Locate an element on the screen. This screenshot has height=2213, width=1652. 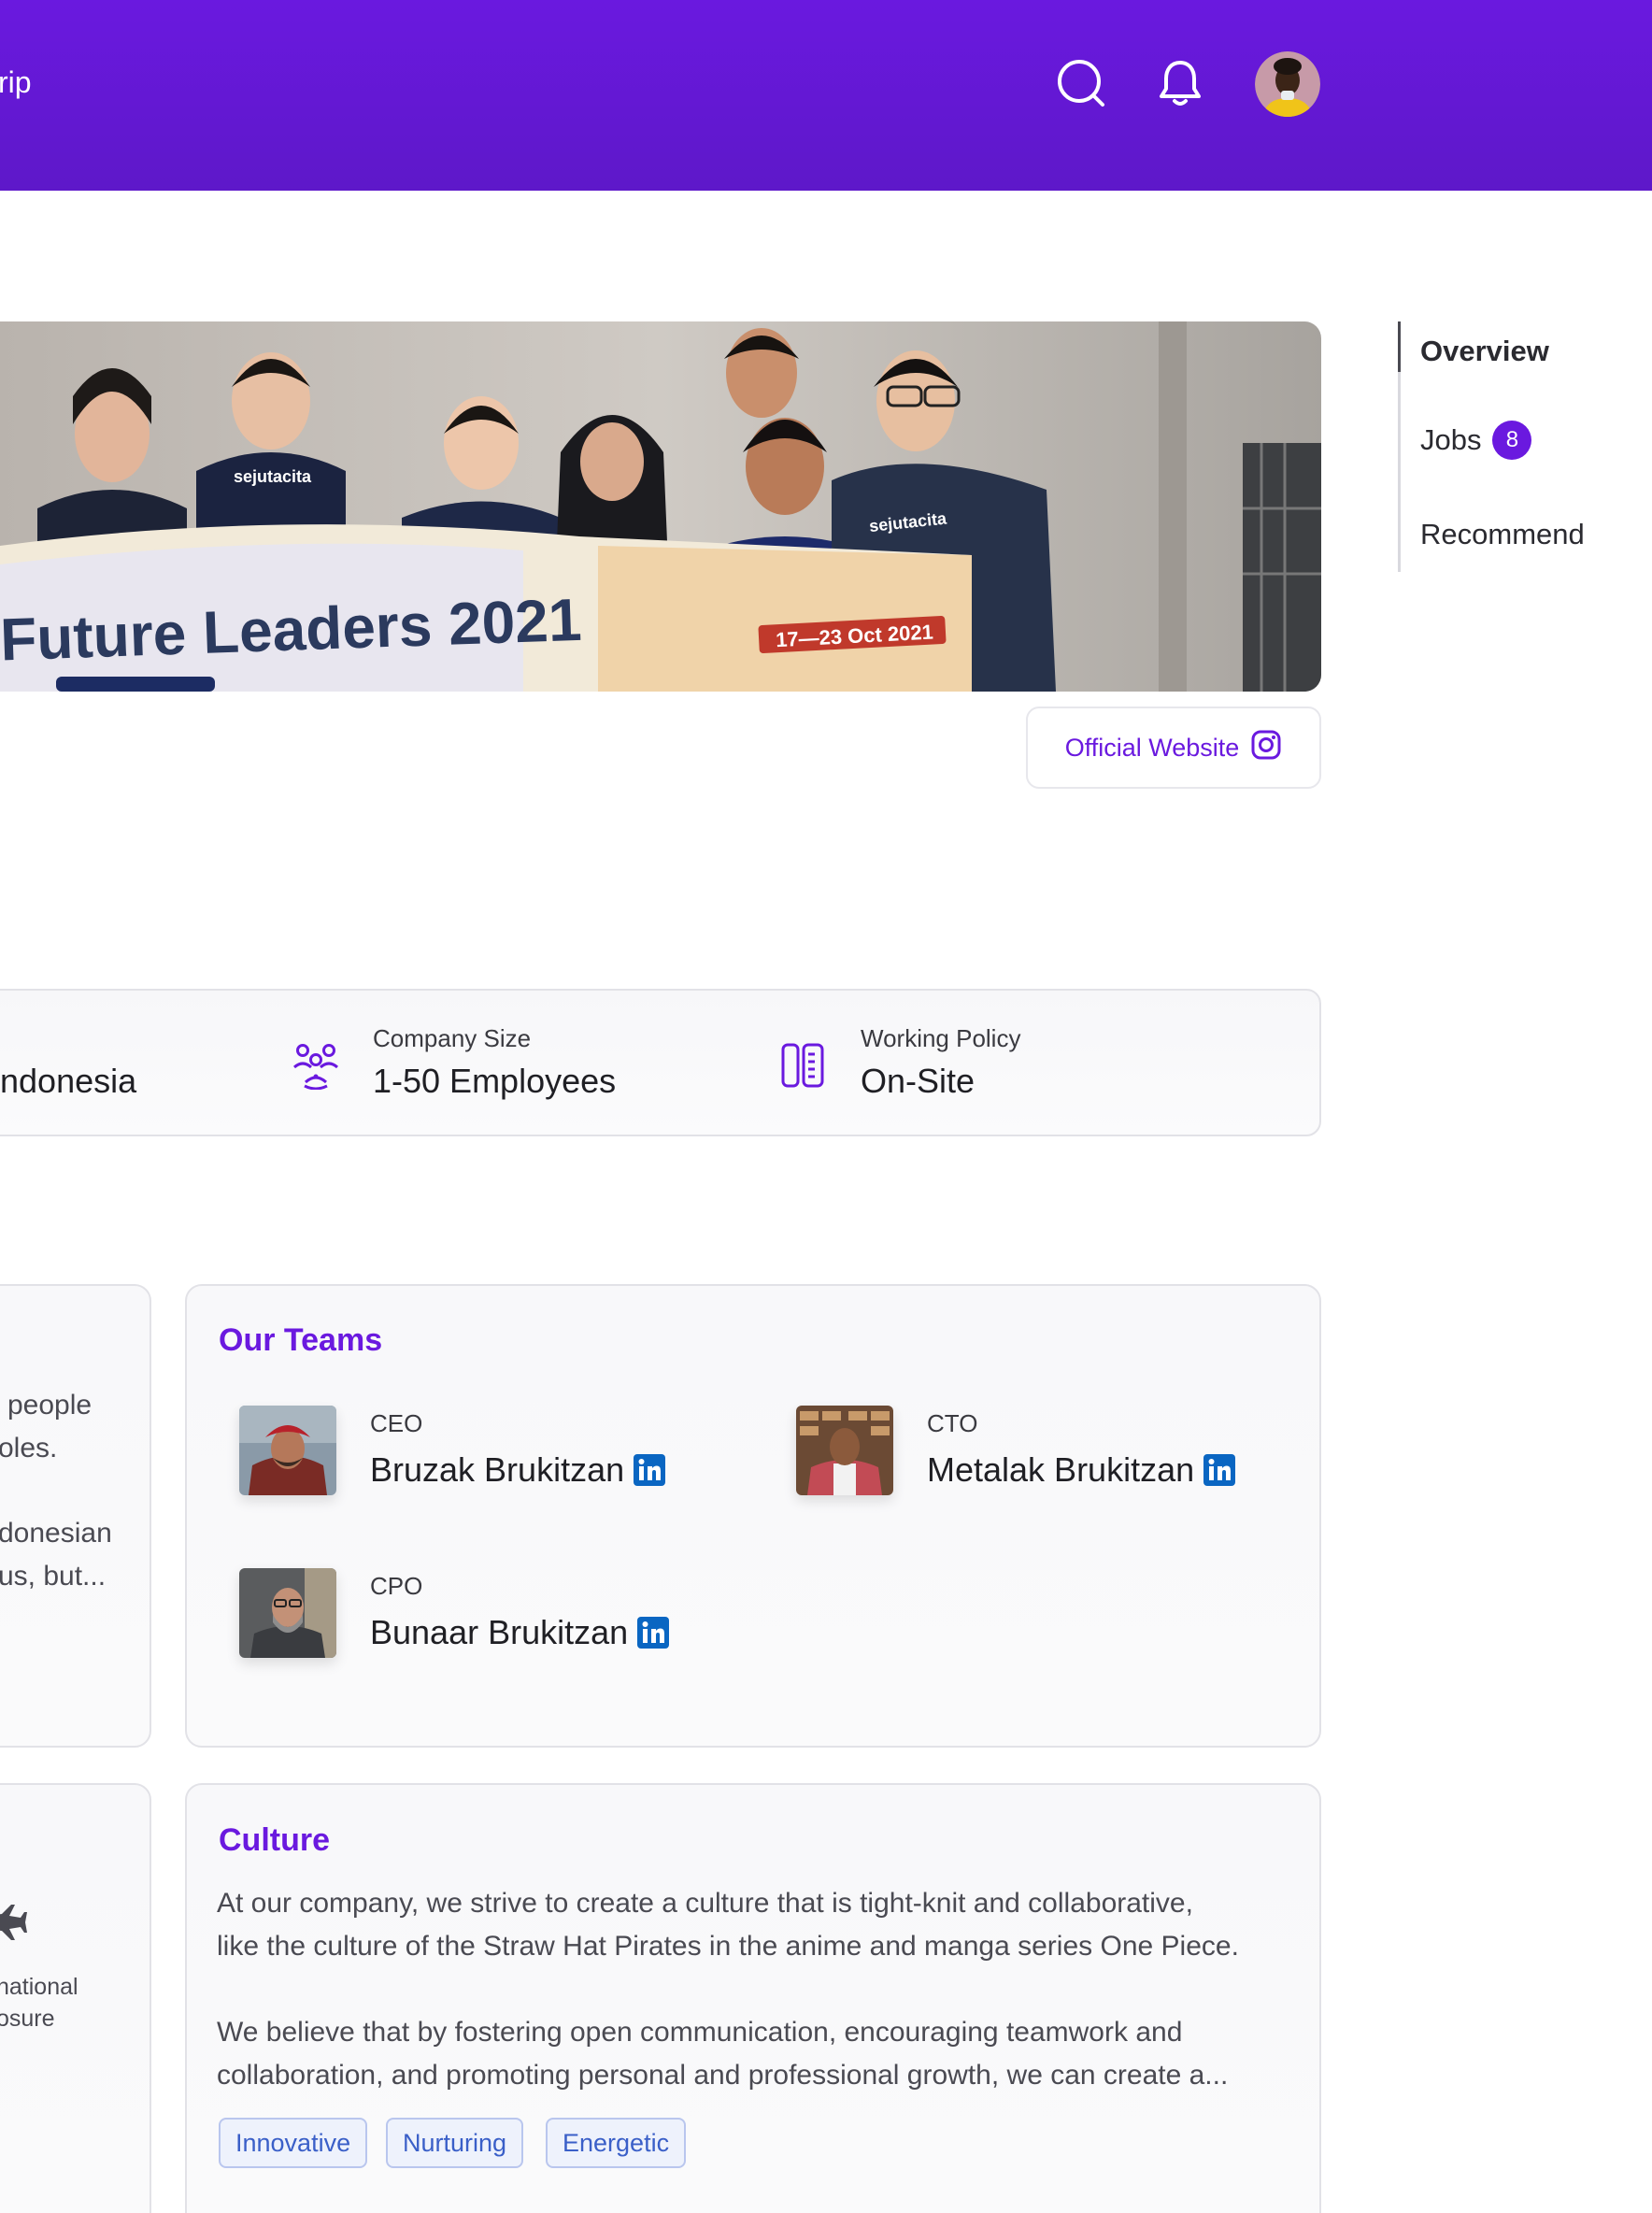
active-indicator is located at coordinates (1399, 347).